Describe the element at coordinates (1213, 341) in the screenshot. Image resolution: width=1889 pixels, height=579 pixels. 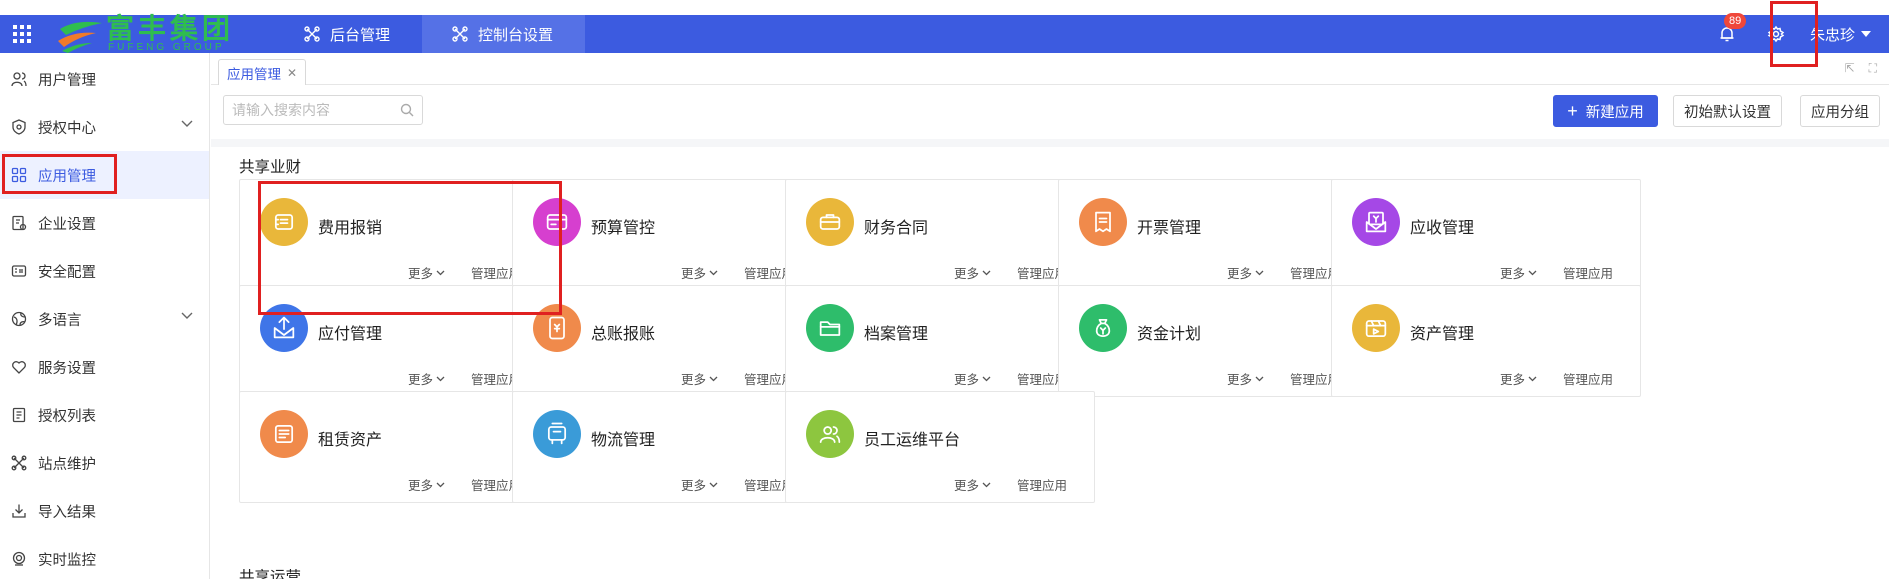
I see `app-card: 资金计划 更多 管理应用` at that location.